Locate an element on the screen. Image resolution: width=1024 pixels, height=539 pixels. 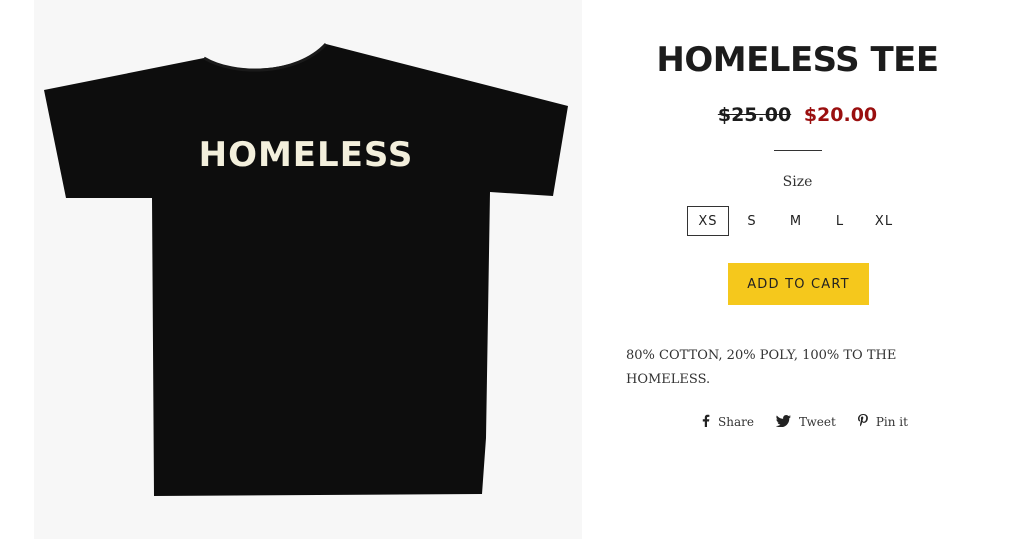
share-facebook-link: Share is located at coordinates (728, 422).